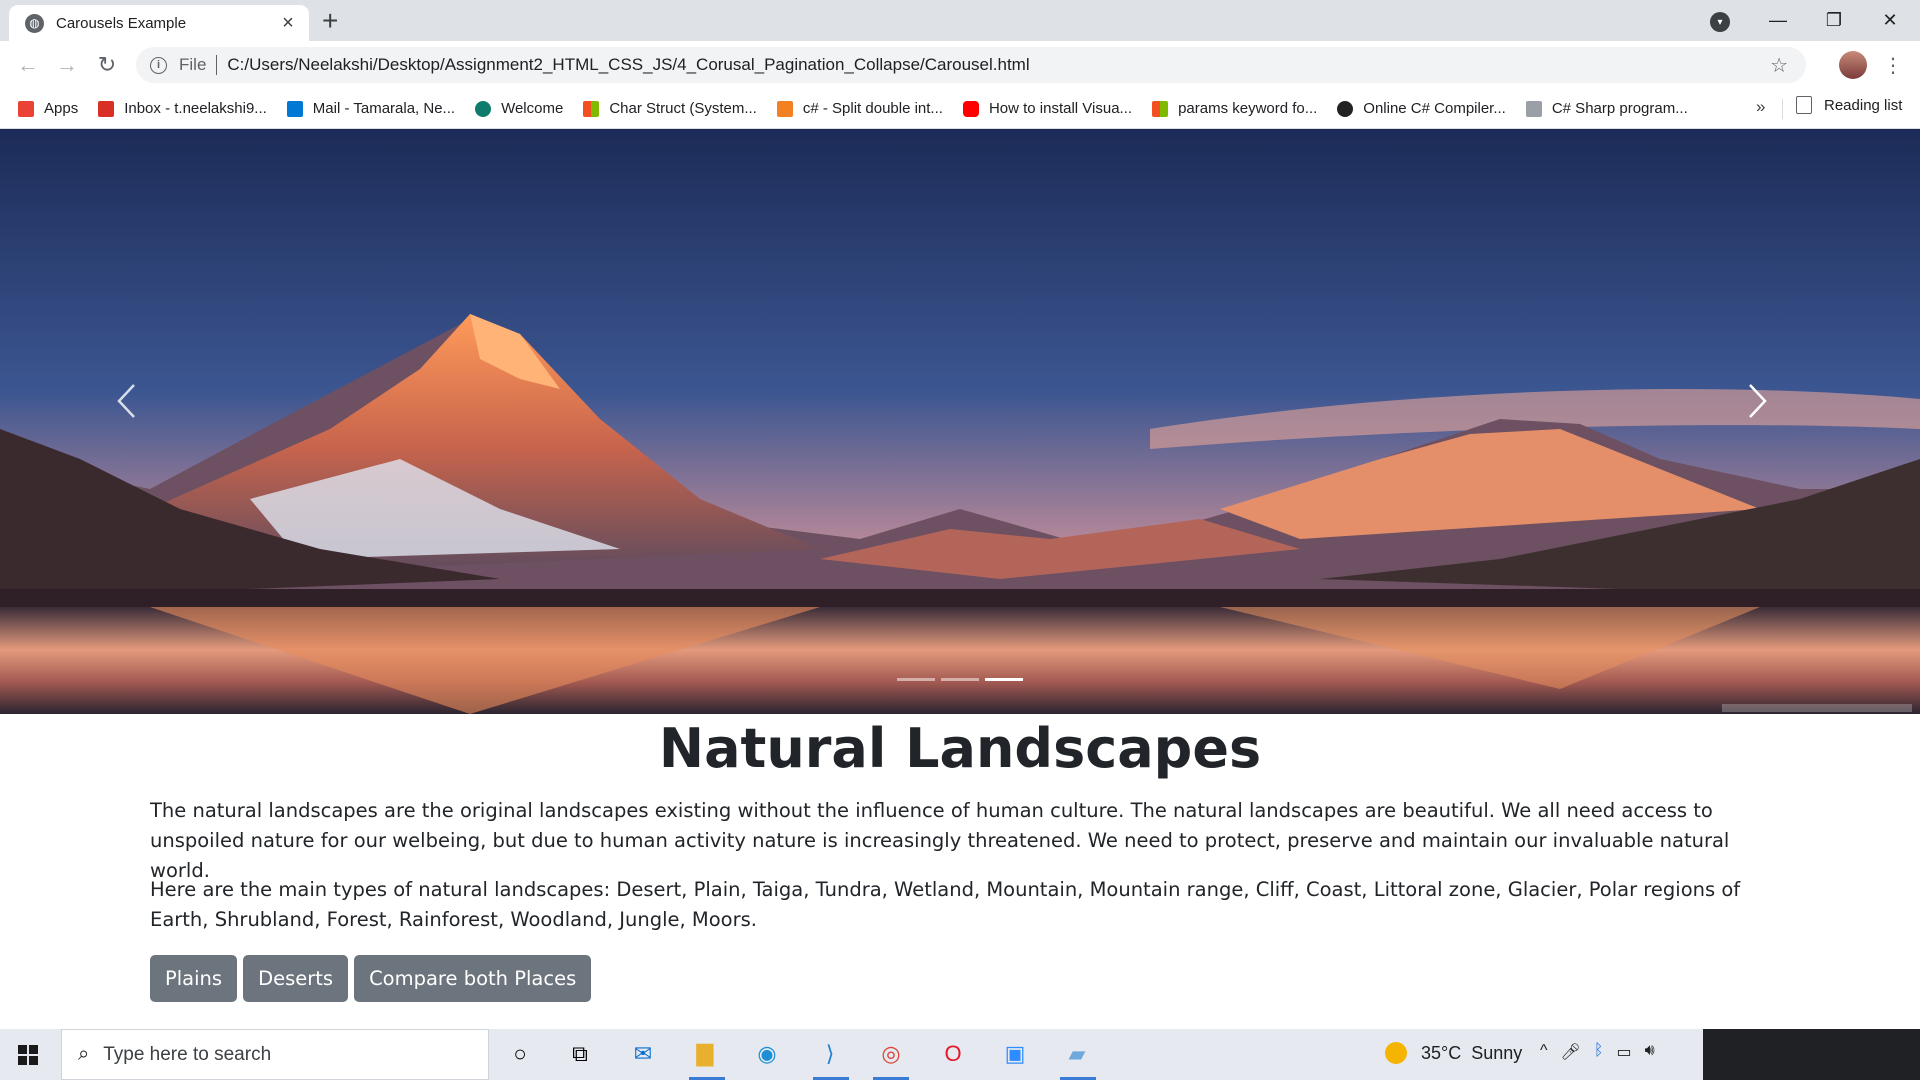  Describe the element at coordinates (1778, 20) in the screenshot. I see `minimize-button: —` at that location.